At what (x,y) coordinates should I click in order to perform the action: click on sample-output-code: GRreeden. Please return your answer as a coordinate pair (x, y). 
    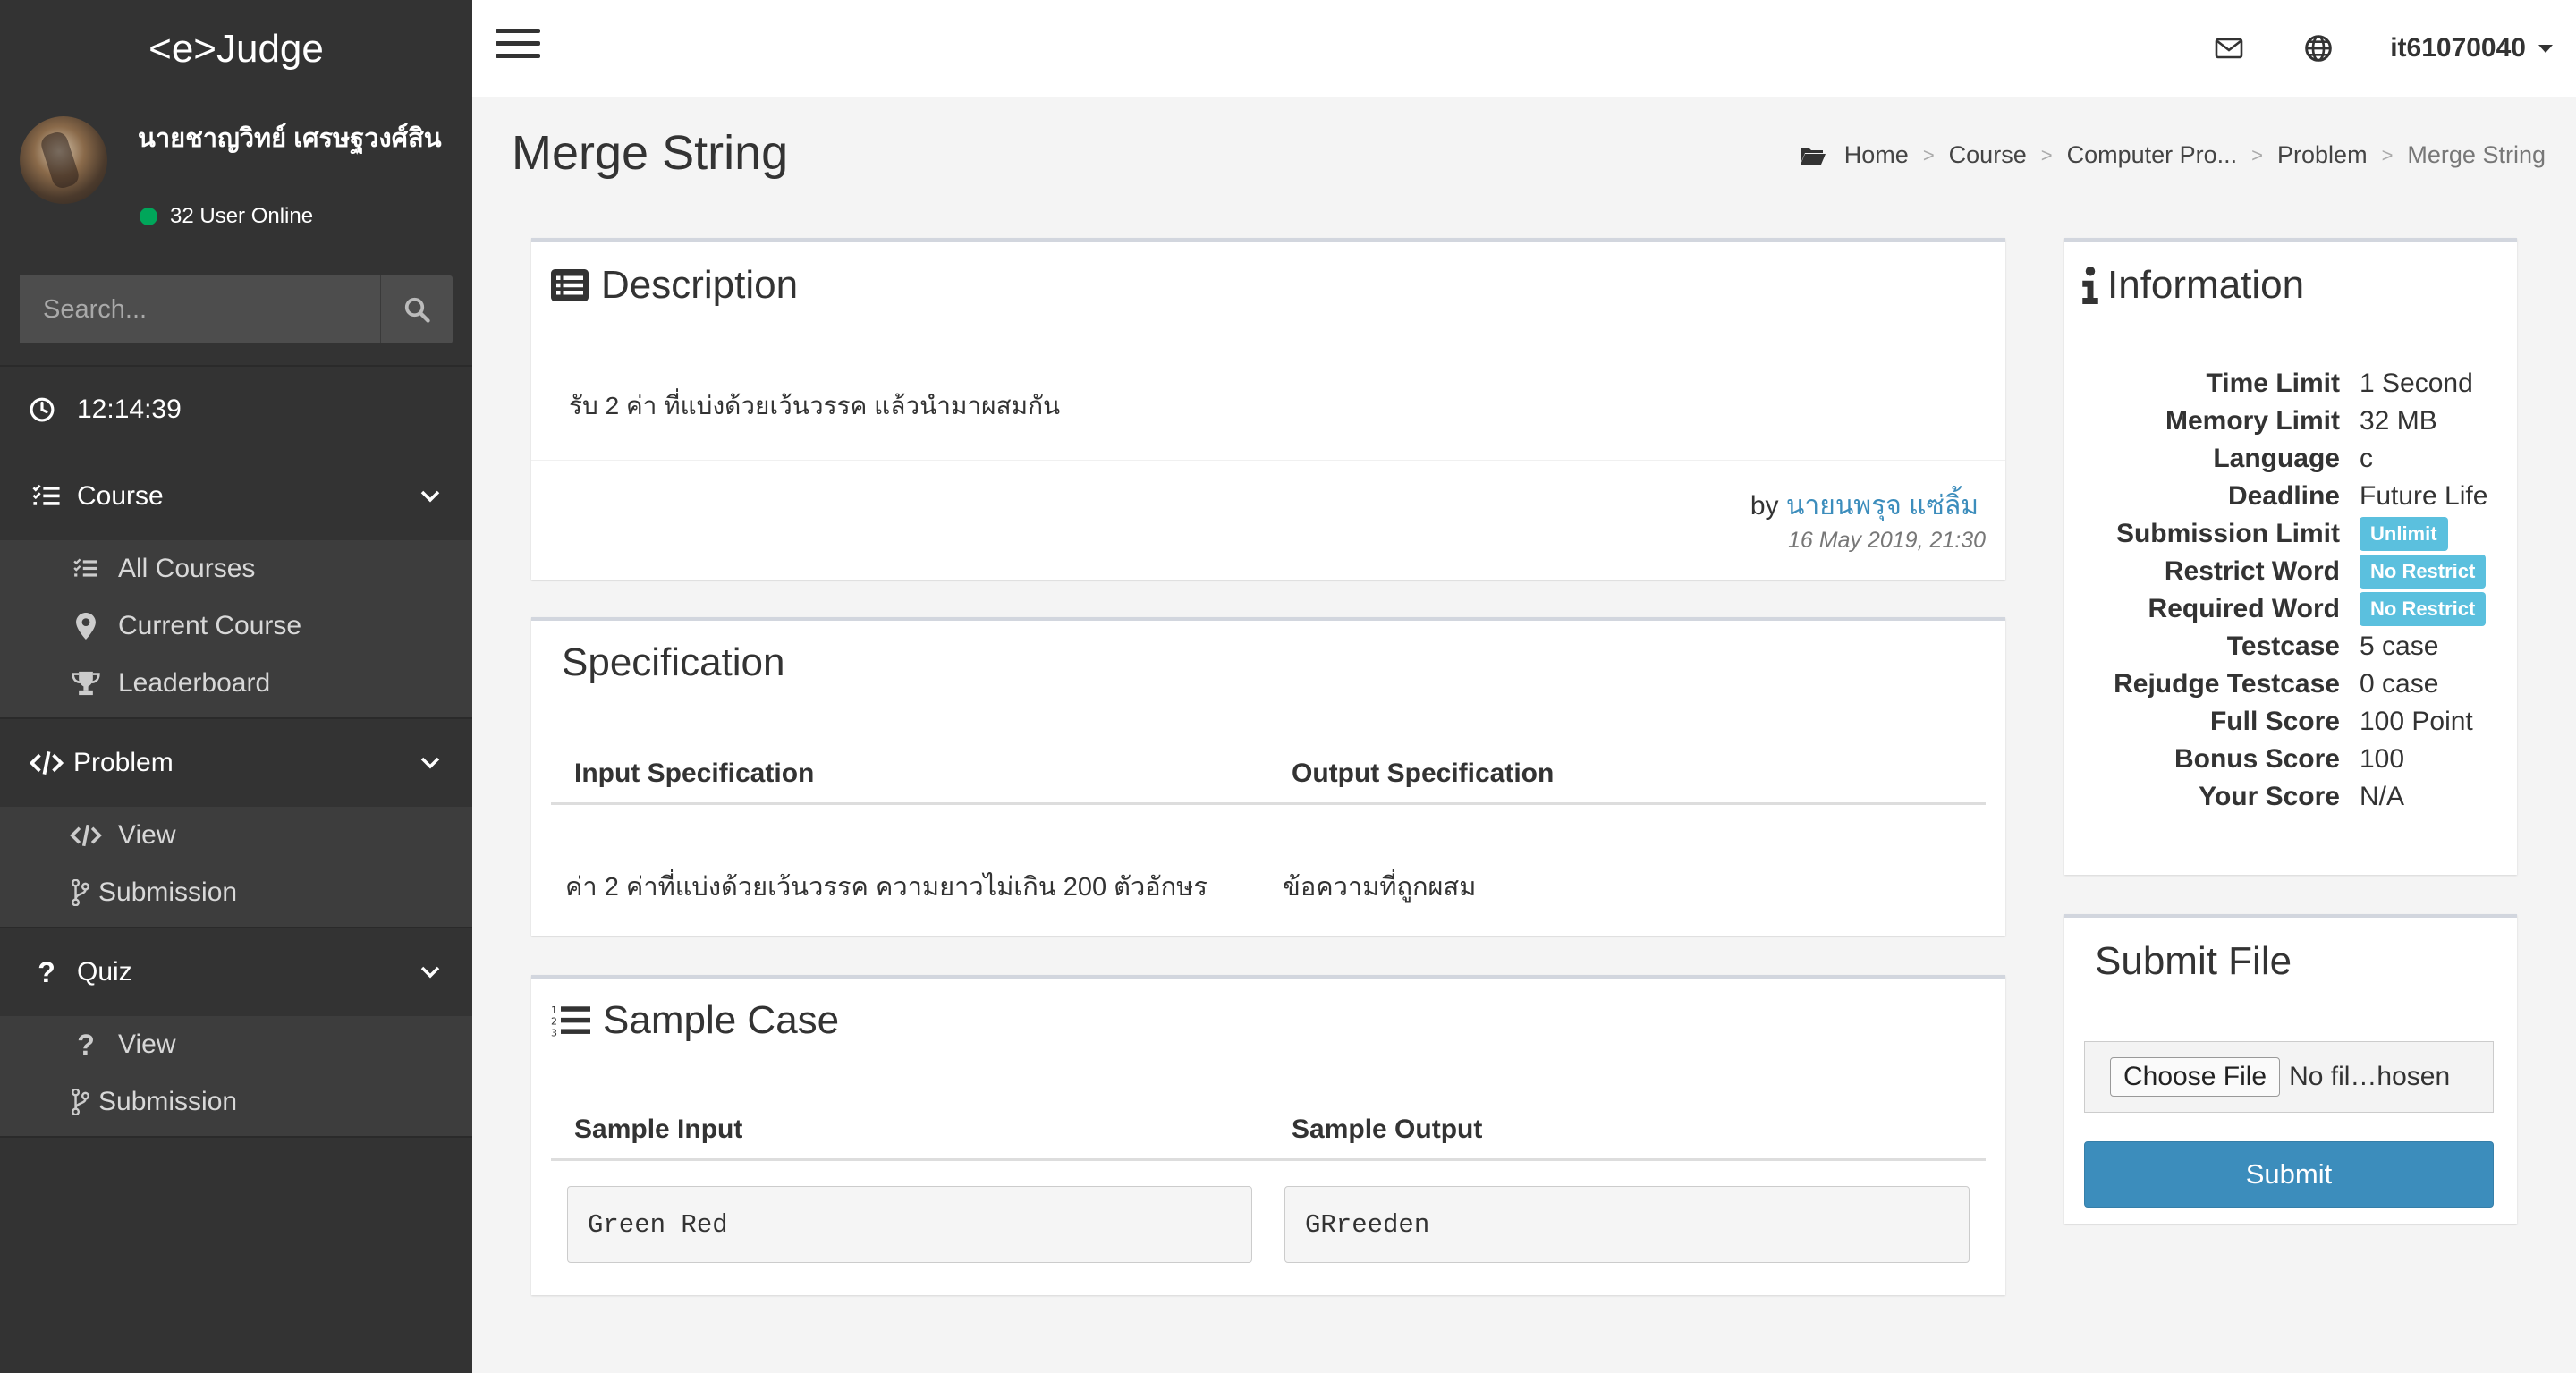
    Looking at the image, I should click on (1627, 1224).